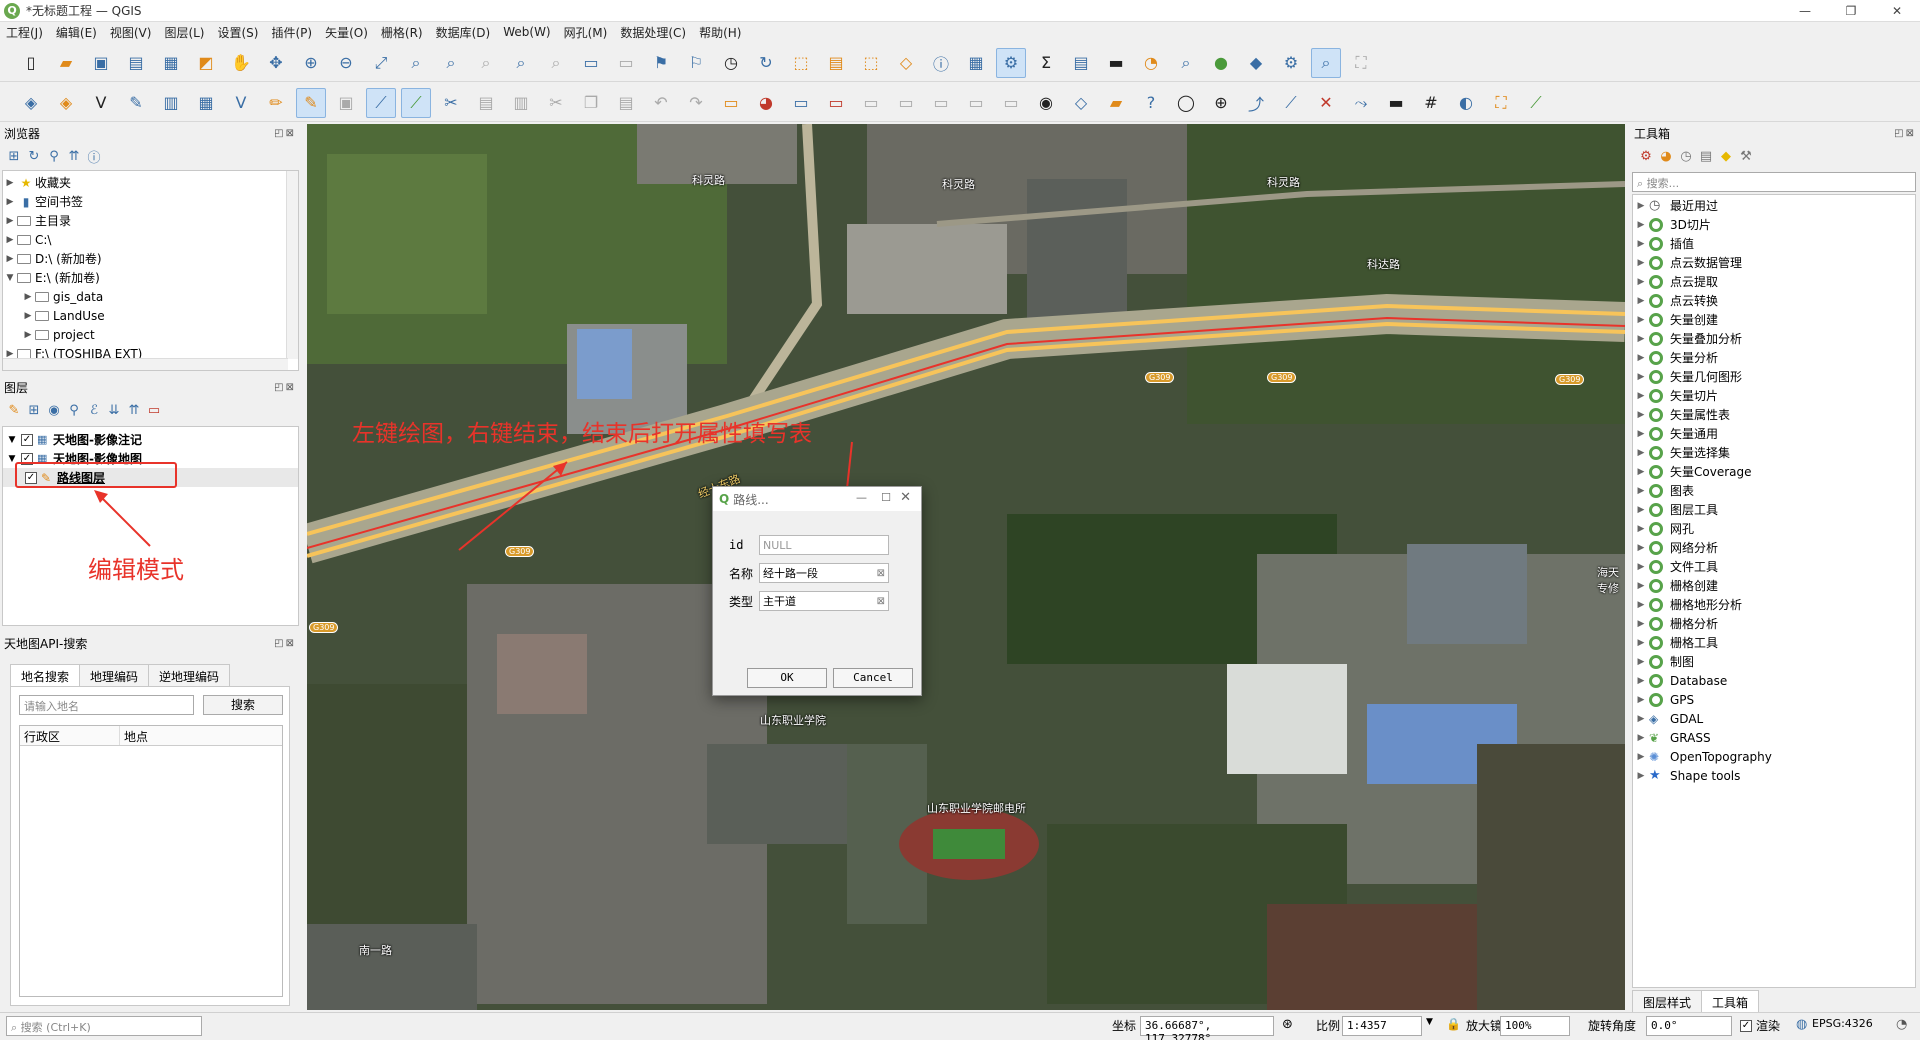 The height and width of the screenshot is (1040, 1920). I want to click on select-location-icon: ◇, so click(906, 63).